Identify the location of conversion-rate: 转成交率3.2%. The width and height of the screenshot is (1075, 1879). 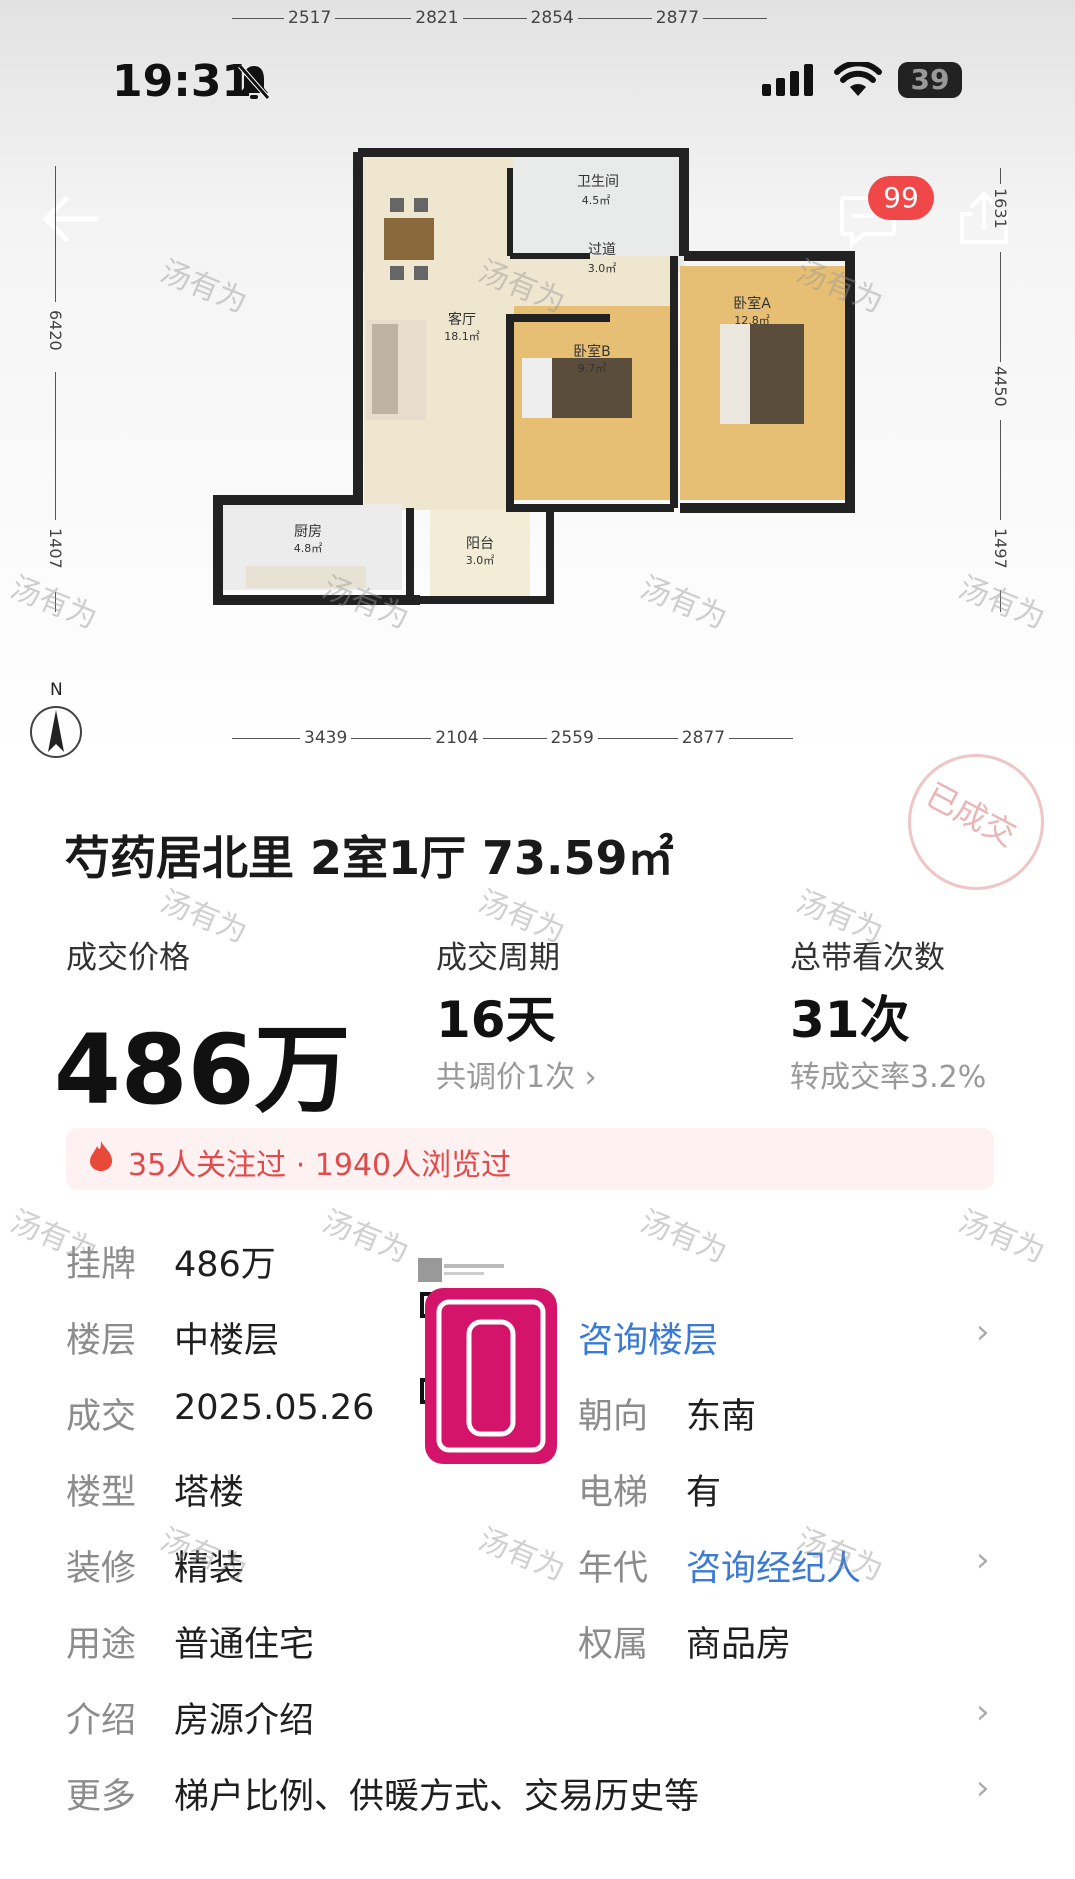
(888, 1077).